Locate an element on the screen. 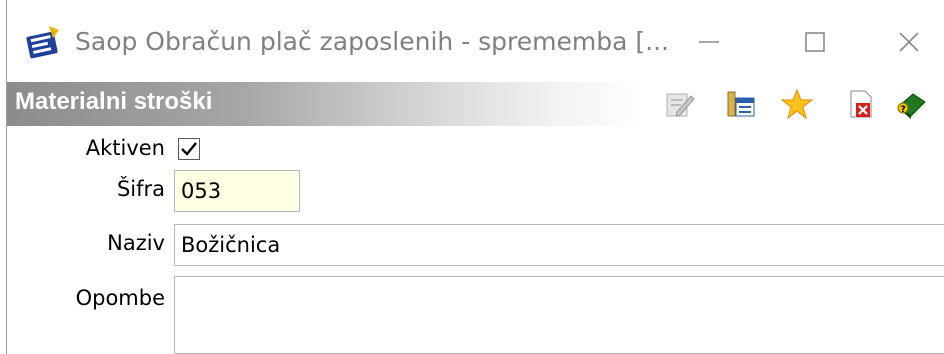 Image resolution: width=944 pixels, height=354 pixels. section-header: Materialni stroški ? is located at coordinates (475, 104).